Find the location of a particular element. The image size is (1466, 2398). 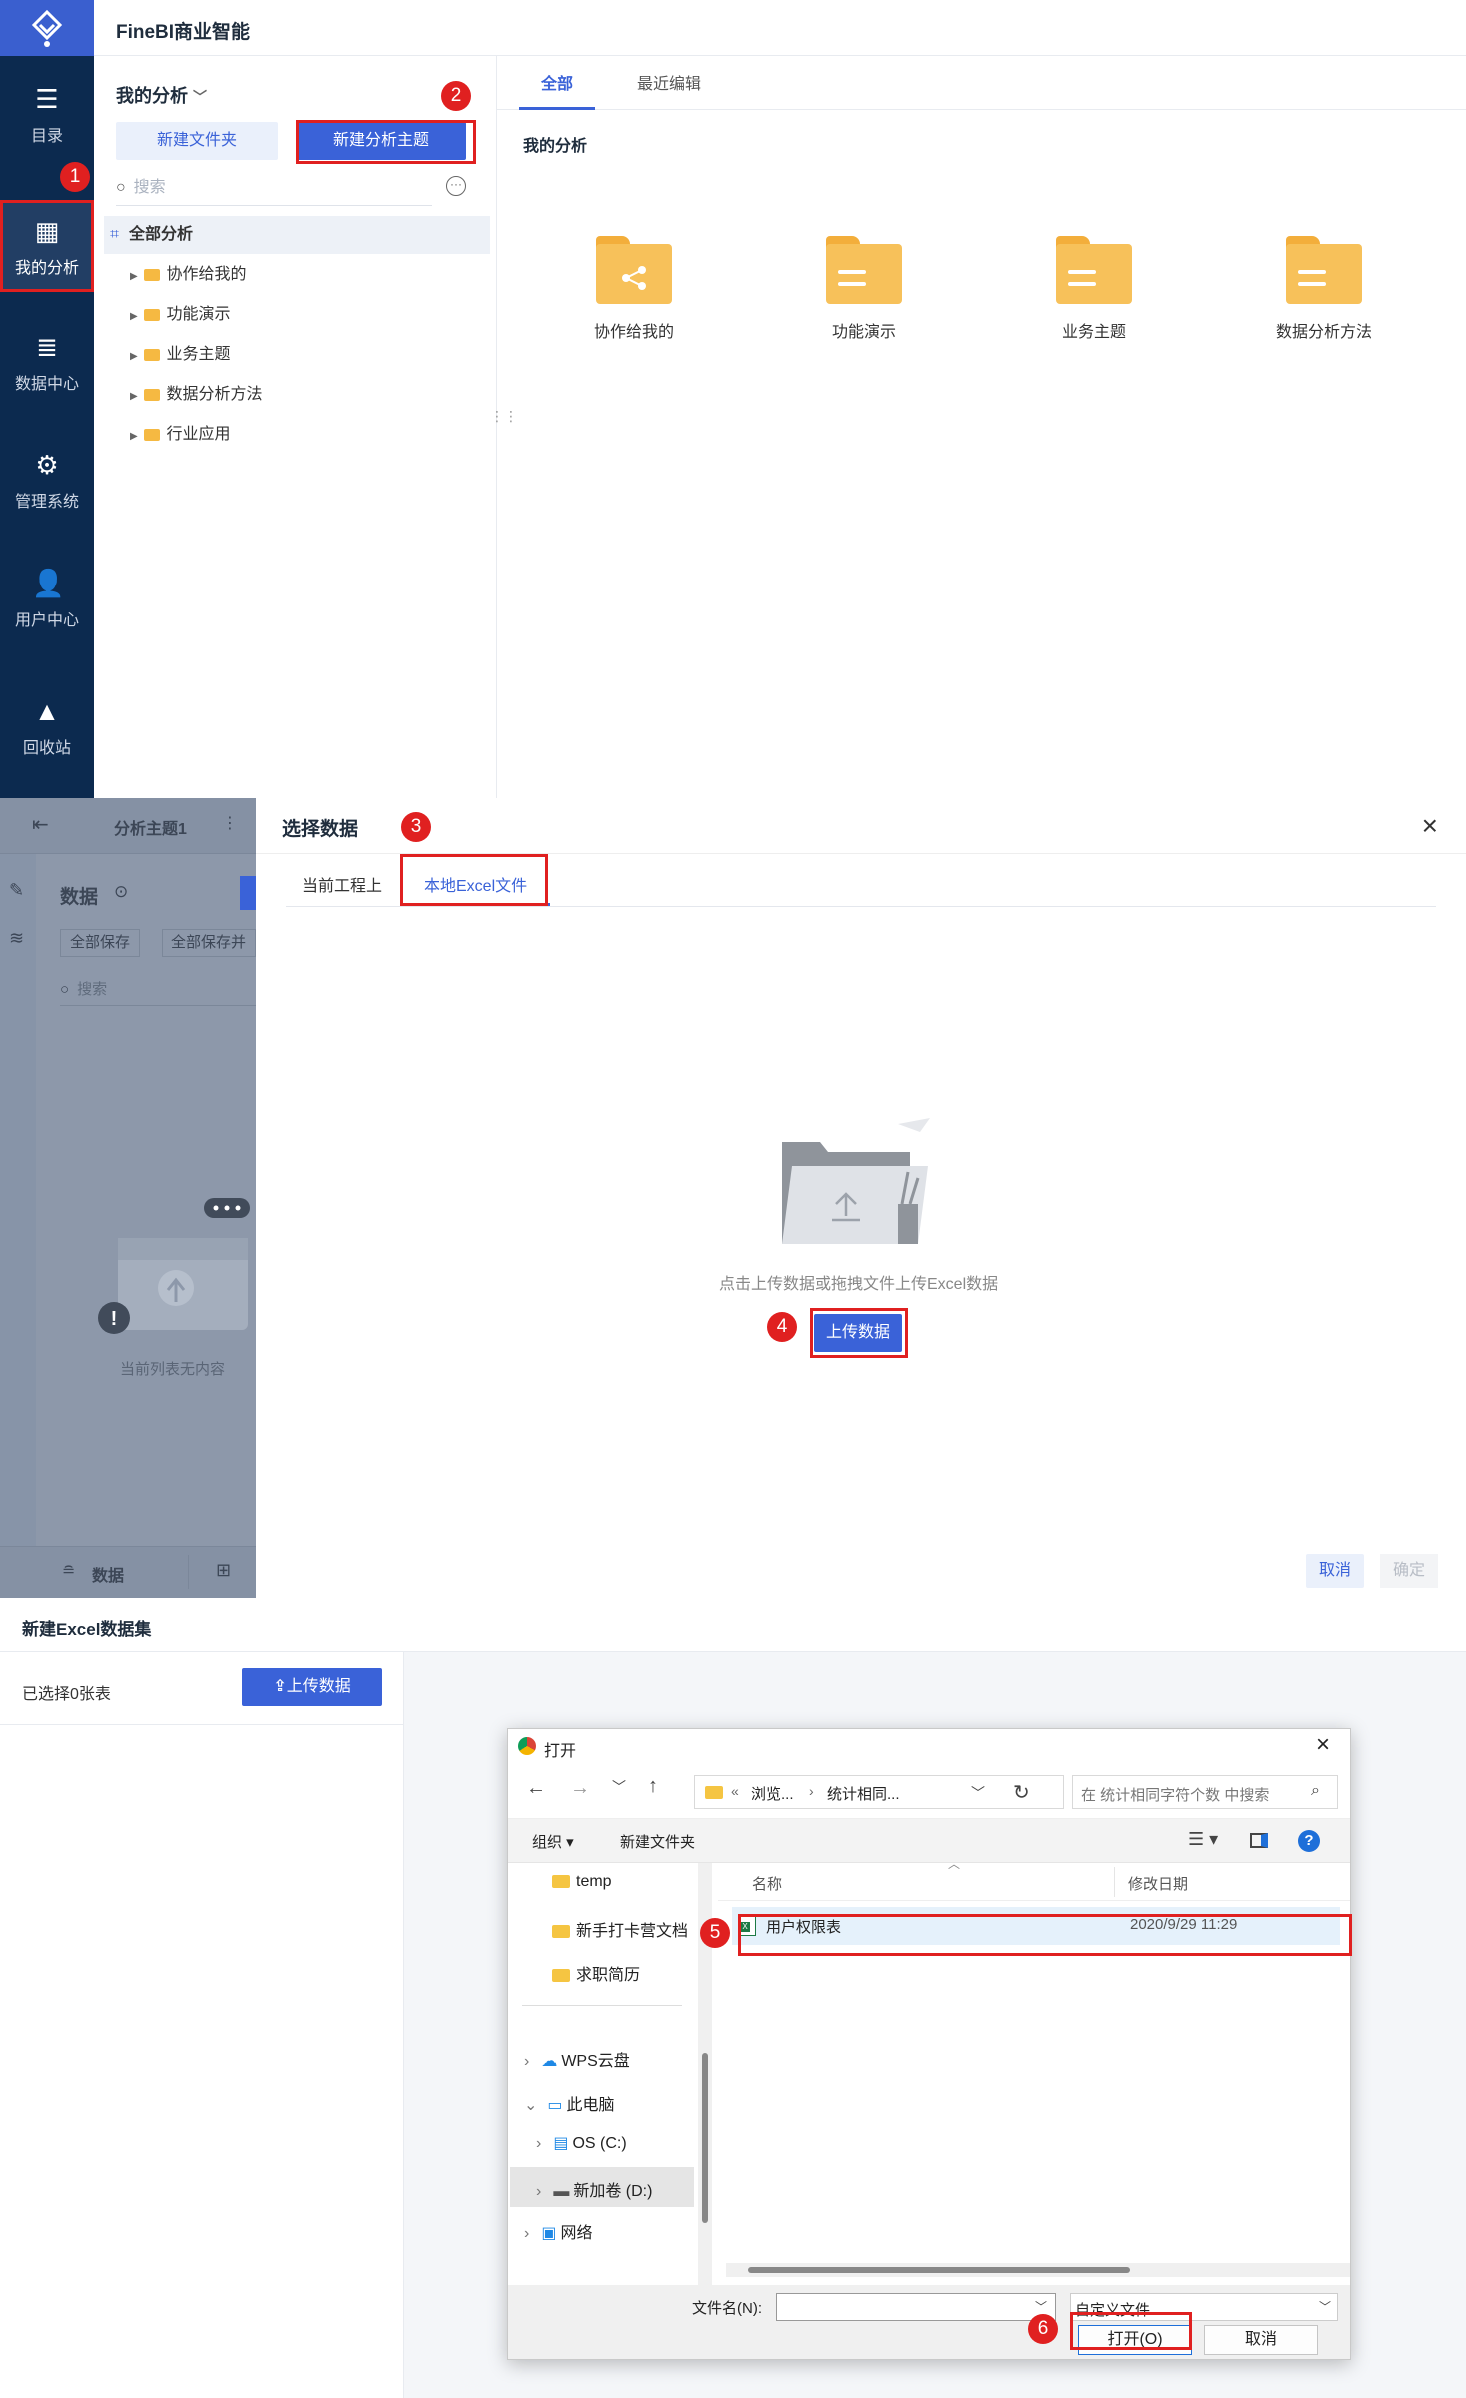

nav-item-network: › ▣ 网络 is located at coordinates (558, 2231).